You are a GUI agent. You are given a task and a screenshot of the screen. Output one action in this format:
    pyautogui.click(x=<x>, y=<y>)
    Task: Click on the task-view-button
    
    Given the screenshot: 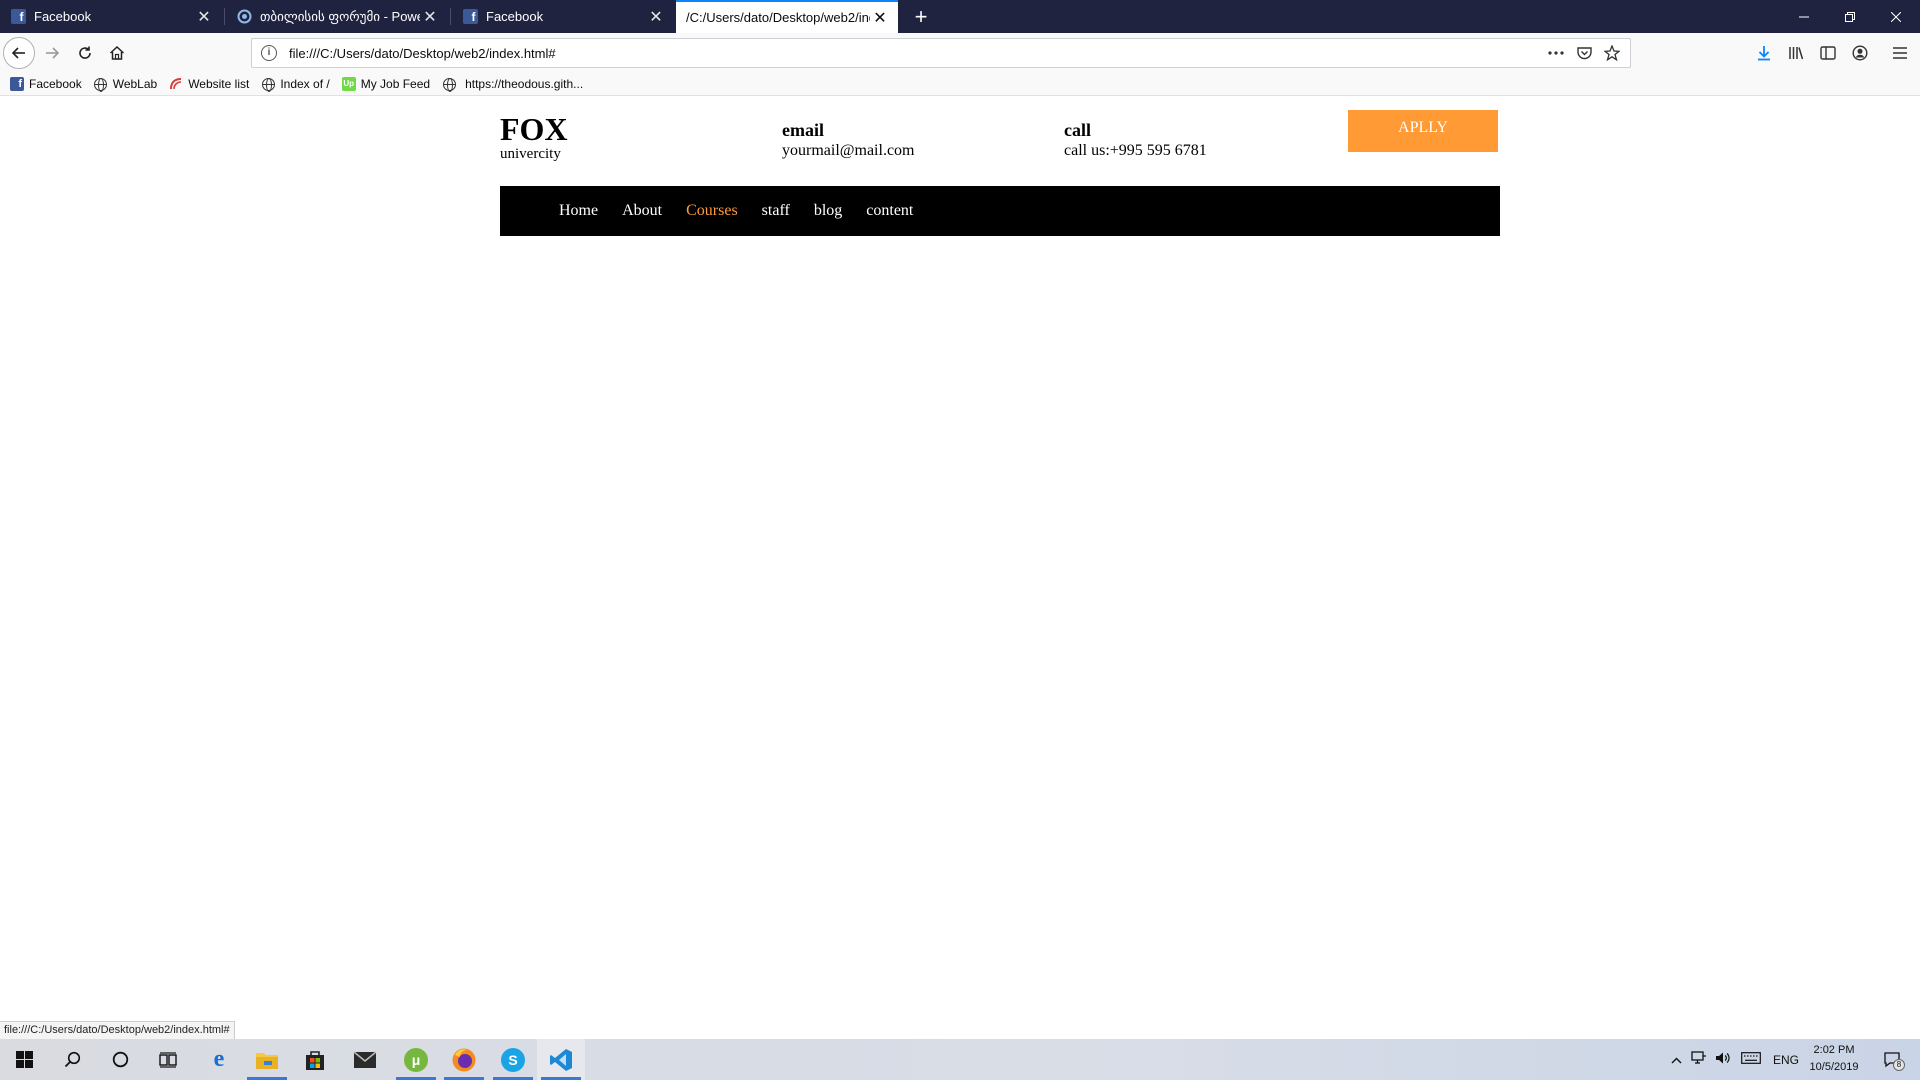 What is the action you would take?
    pyautogui.click(x=168, y=1059)
    